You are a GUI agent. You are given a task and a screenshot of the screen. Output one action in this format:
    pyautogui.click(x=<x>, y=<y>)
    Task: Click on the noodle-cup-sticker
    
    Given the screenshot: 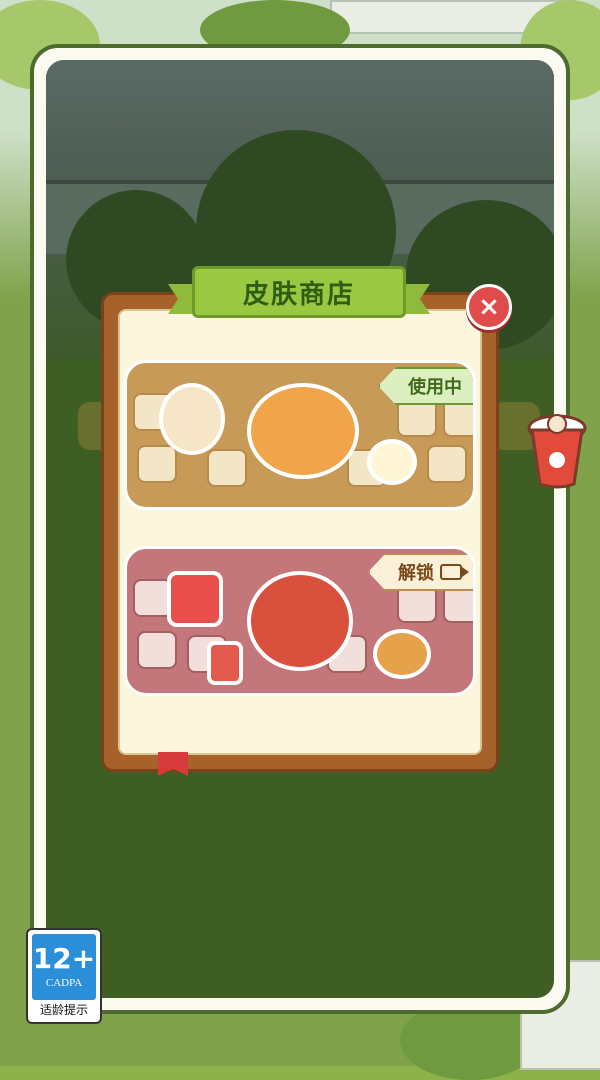 What is the action you would take?
    pyautogui.click(x=225, y=663)
    